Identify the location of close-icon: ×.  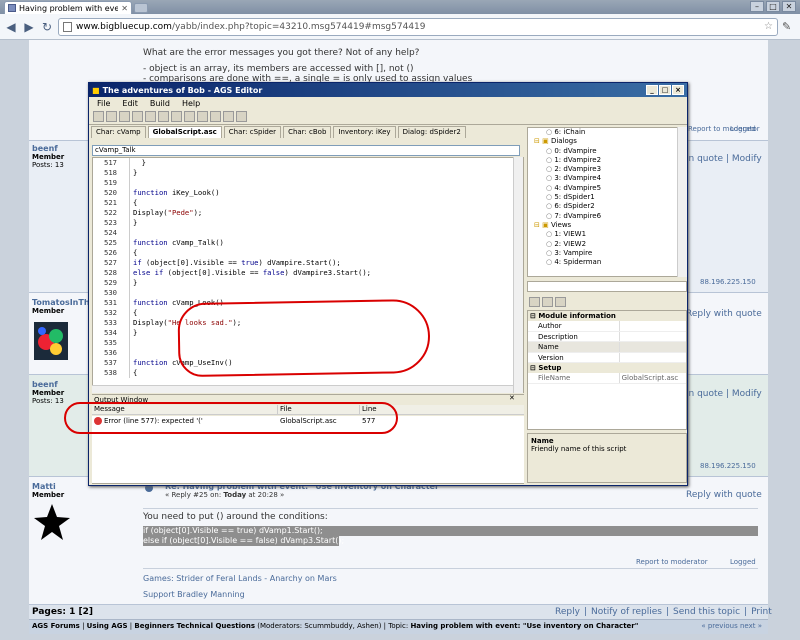
(678, 90).